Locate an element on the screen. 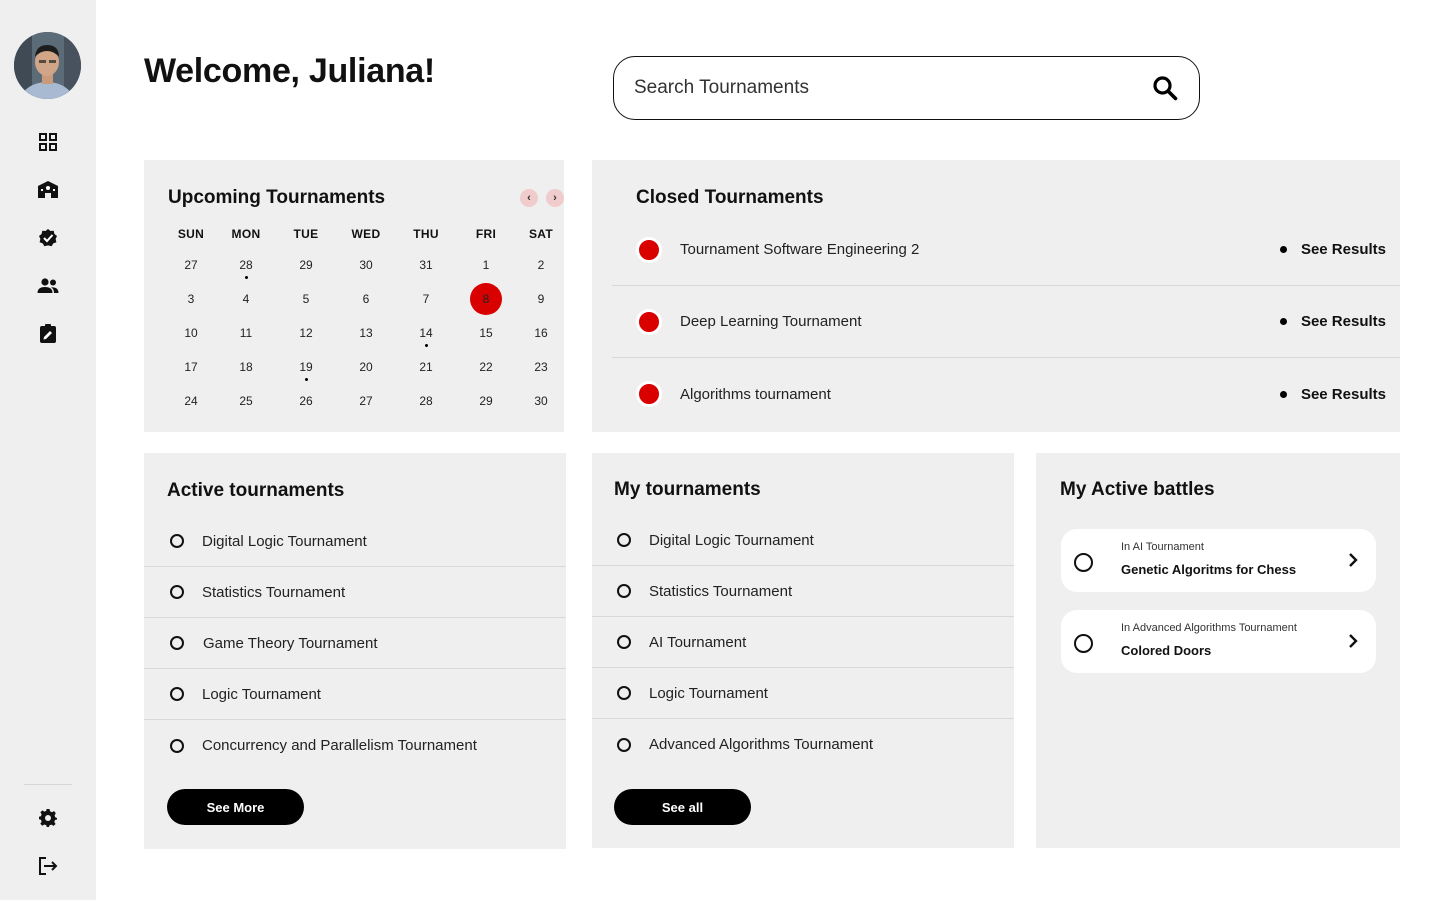 The height and width of the screenshot is (900, 1440). calendar-day: 24 is located at coordinates (191, 401).